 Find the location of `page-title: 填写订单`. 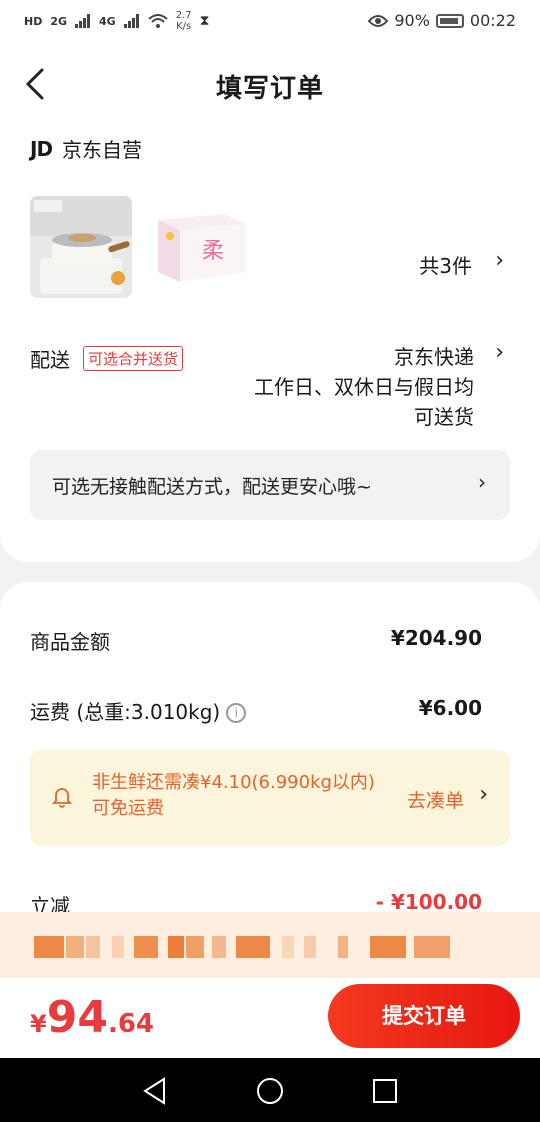

page-title: 填写订单 is located at coordinates (269, 89).